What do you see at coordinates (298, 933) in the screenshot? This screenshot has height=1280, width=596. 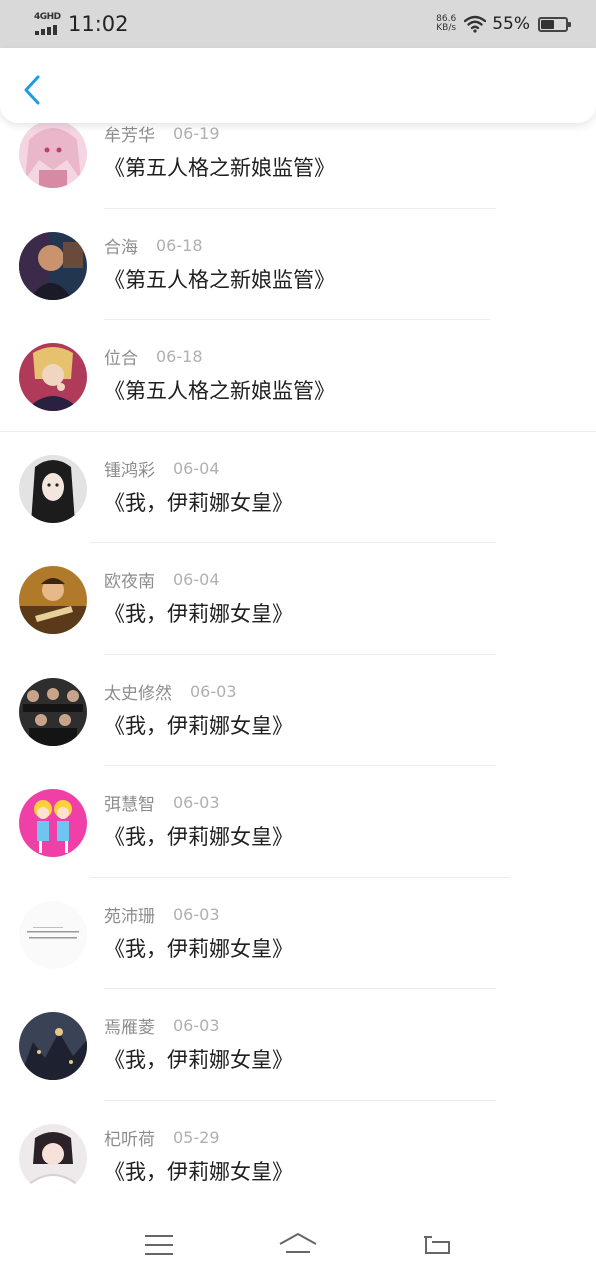 I see `list-item: 苑沛珊 06-03 《我，伊莉娜女皇》` at bounding box center [298, 933].